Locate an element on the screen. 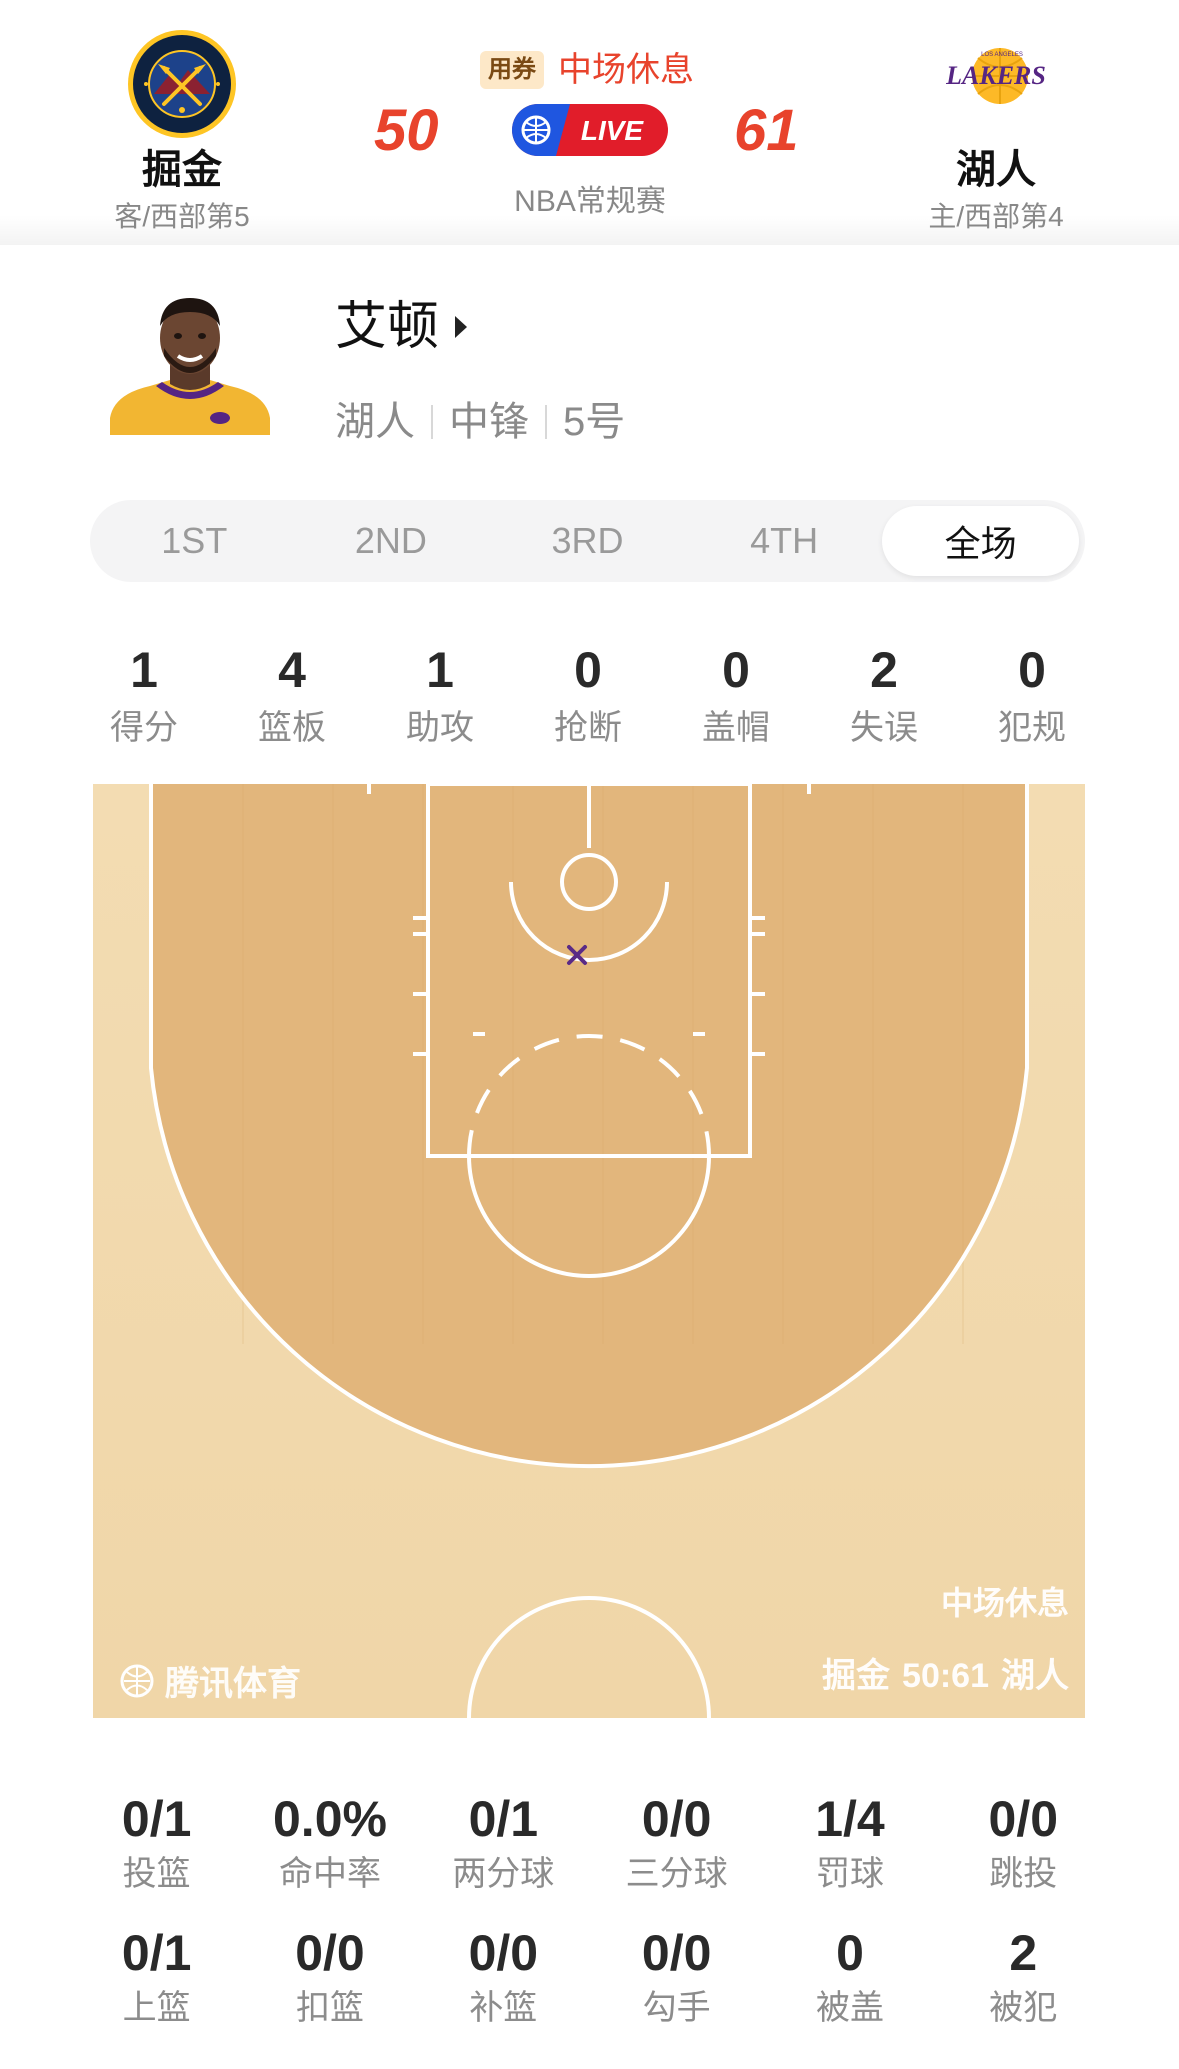 The image size is (1179, 2069). stat-fouled: 2 被犯 is located at coordinates (1023, 1991).